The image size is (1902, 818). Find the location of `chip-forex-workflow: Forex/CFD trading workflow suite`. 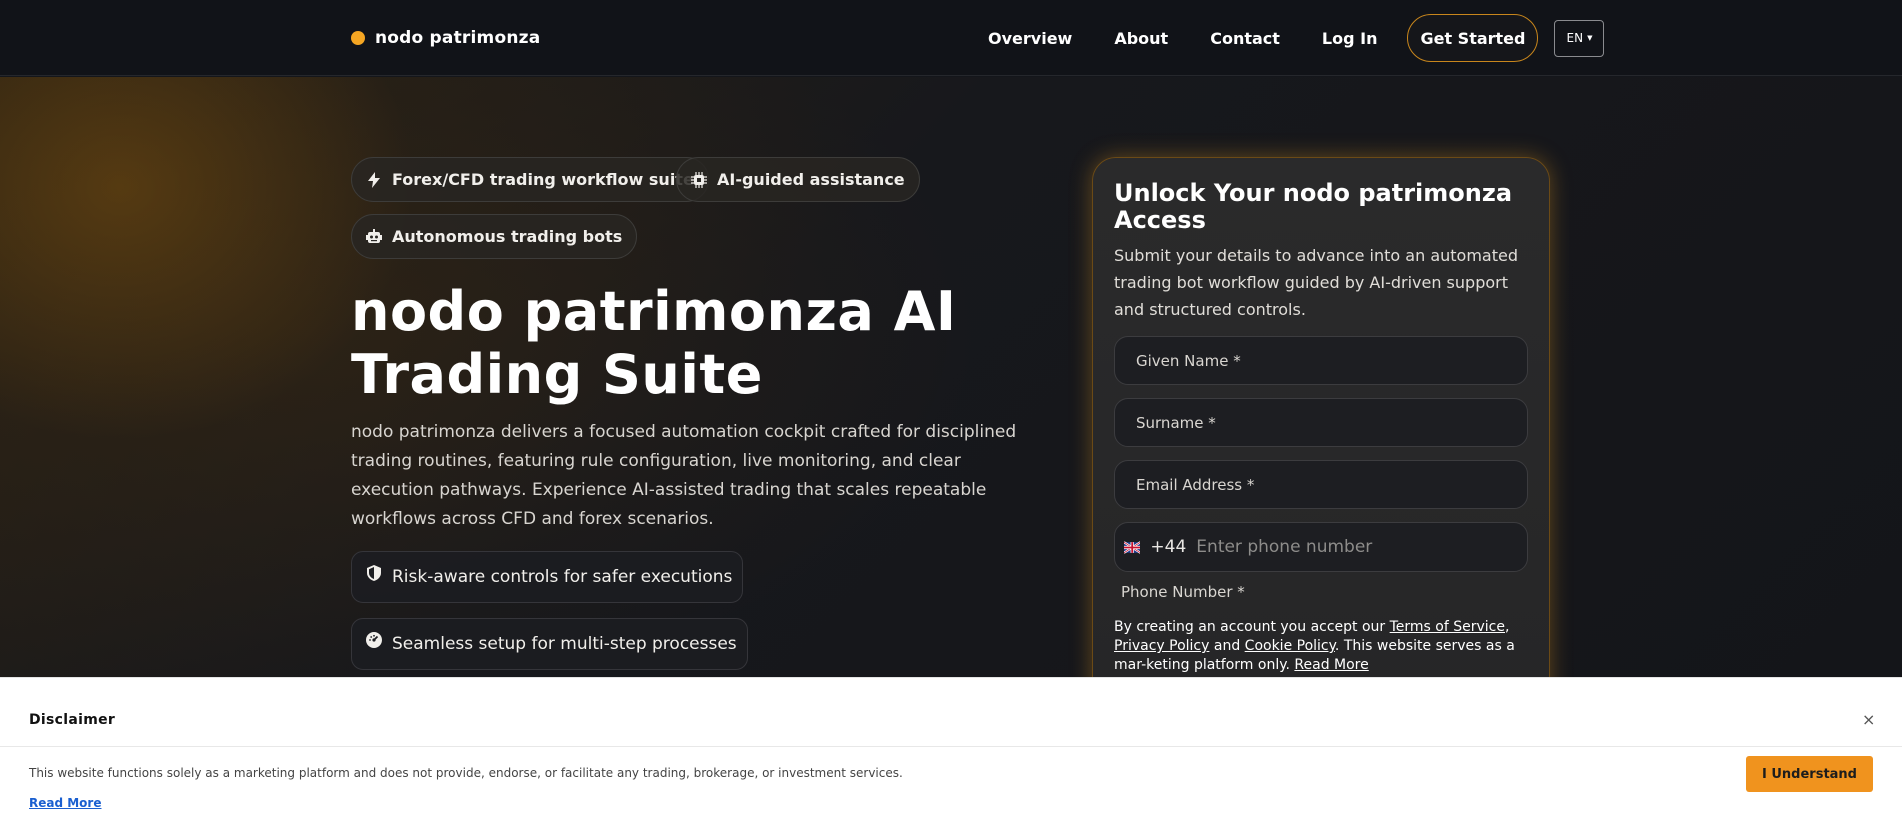

chip-forex-workflow: Forex/CFD trading workflow suite is located at coordinates (530, 179).